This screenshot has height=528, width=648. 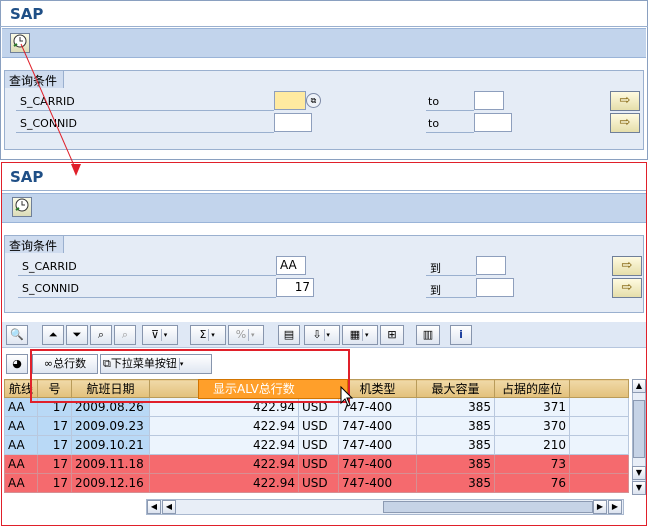 I want to click on arrow-head, so click(x=76, y=170).